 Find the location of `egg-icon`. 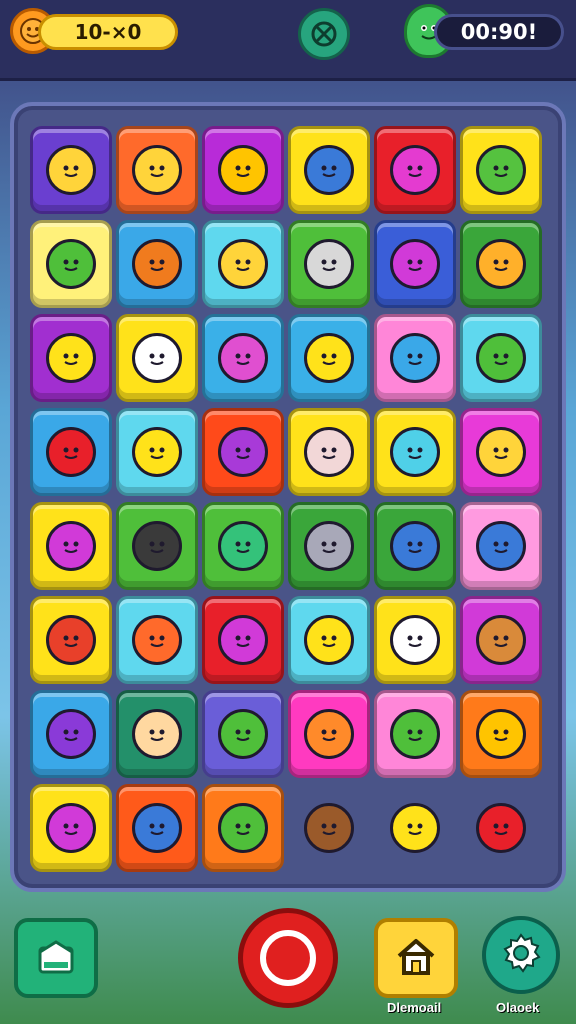

egg-icon is located at coordinates (501, 452).